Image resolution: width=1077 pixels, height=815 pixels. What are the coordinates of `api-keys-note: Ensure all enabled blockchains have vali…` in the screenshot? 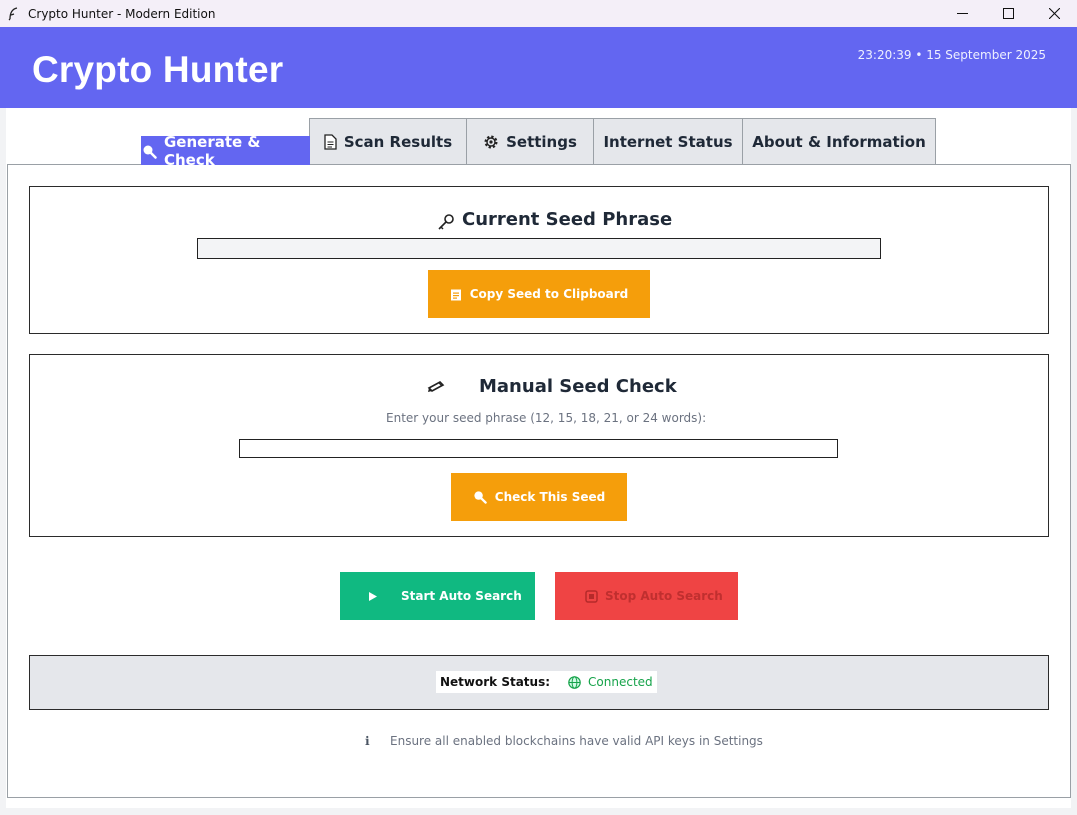 It's located at (576, 741).